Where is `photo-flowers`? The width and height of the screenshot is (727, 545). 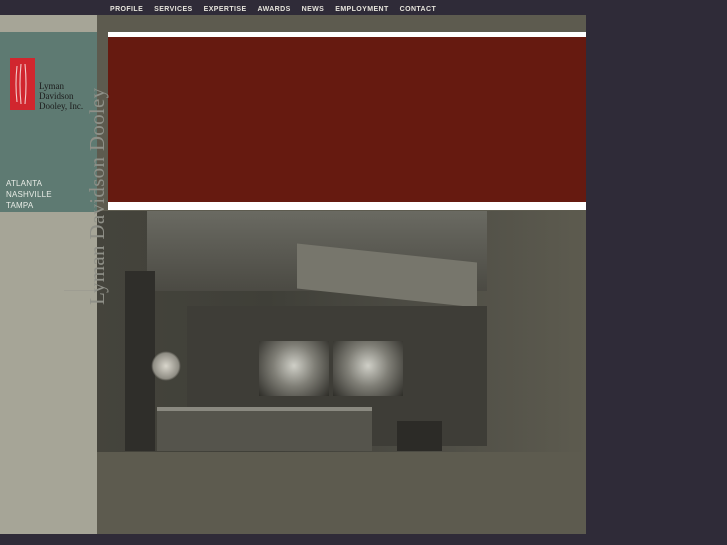
photo-flowers is located at coordinates (166, 366).